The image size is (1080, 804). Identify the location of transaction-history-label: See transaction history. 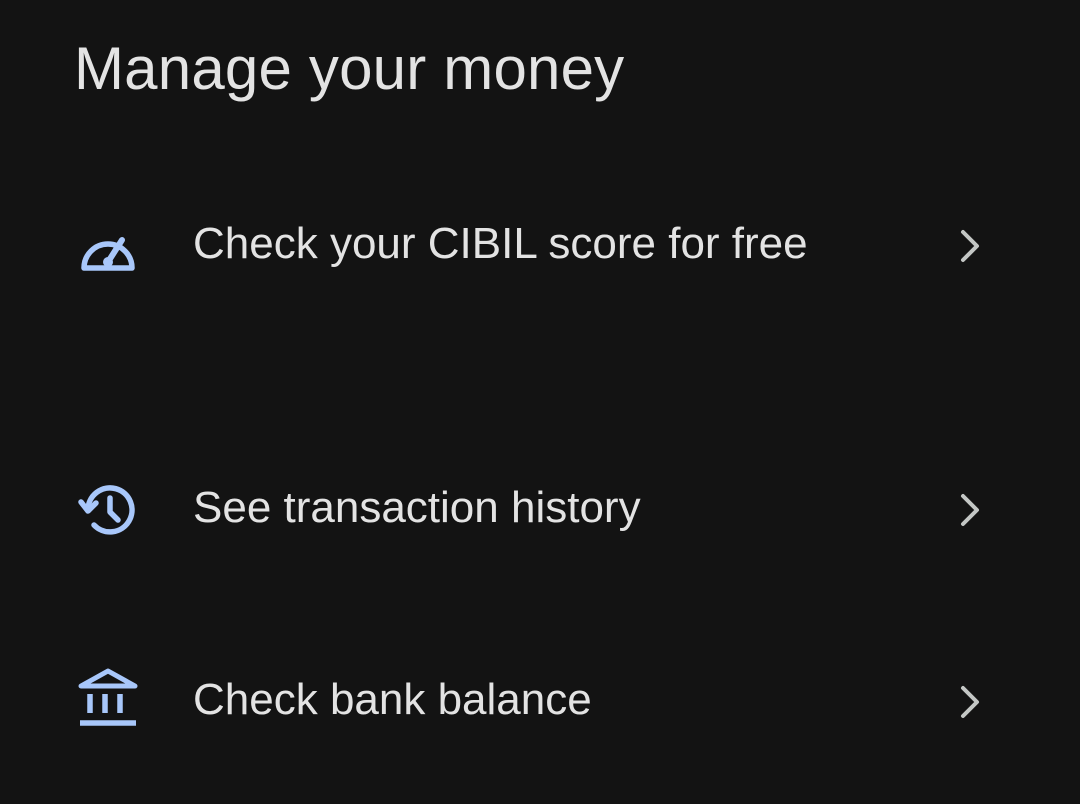
(417, 507).